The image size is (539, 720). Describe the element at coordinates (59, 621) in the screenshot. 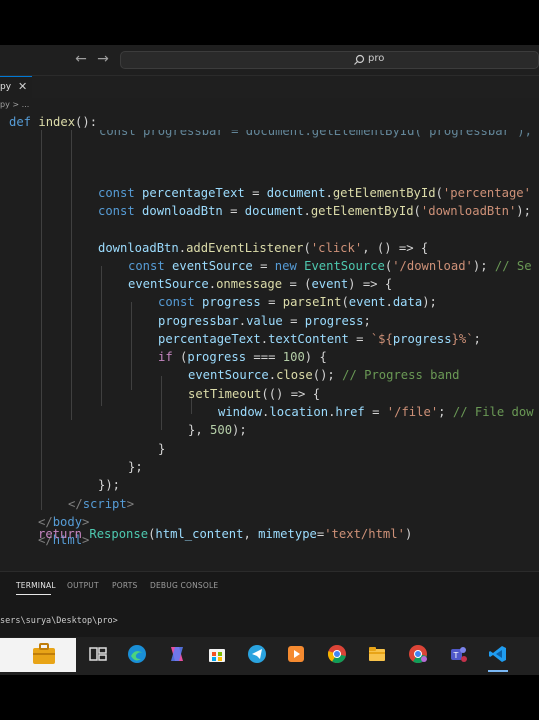

I see `terminal-prompt: sers\surya\Desktop\pro>` at that location.